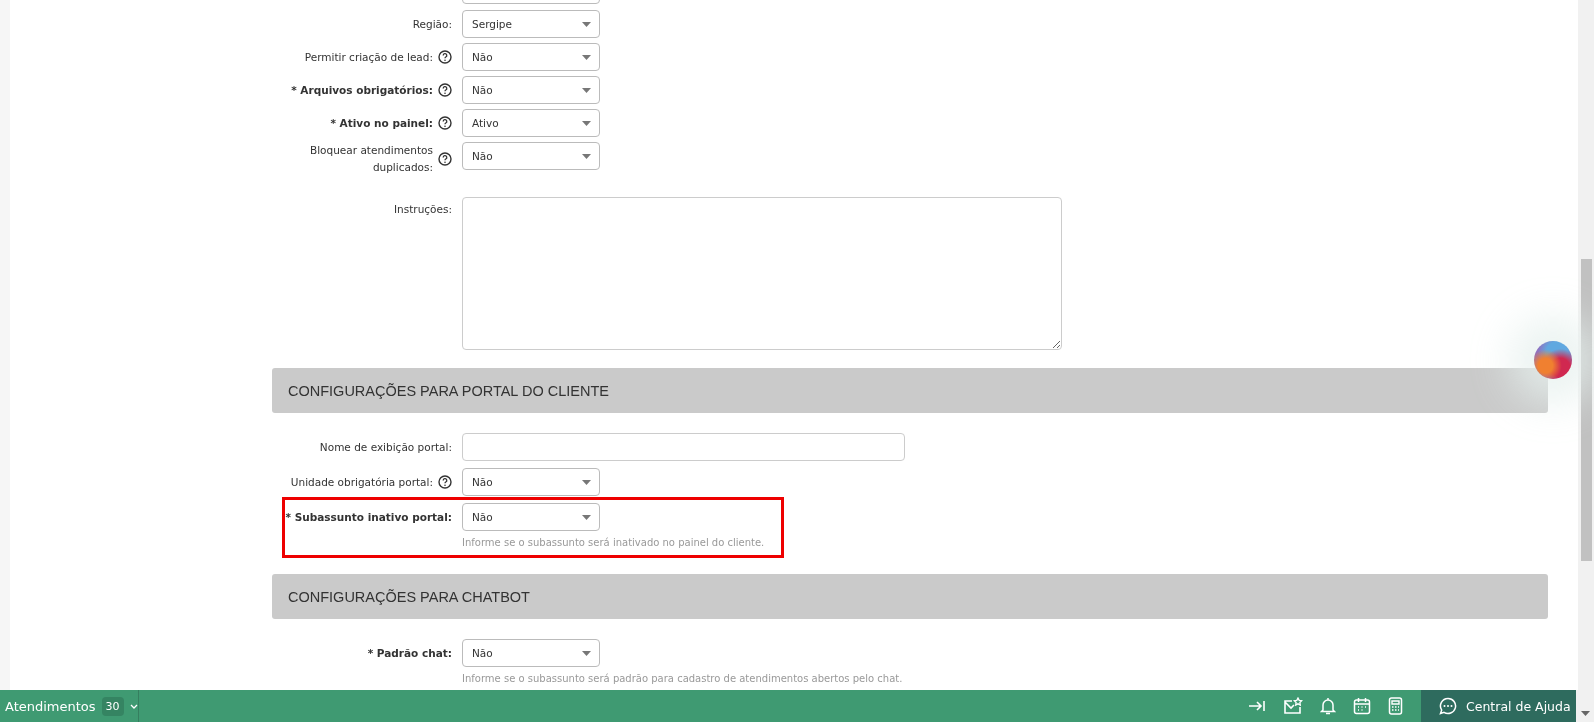  Describe the element at coordinates (409, 653) in the screenshot. I see `field-label: * Padrão chat:` at that location.